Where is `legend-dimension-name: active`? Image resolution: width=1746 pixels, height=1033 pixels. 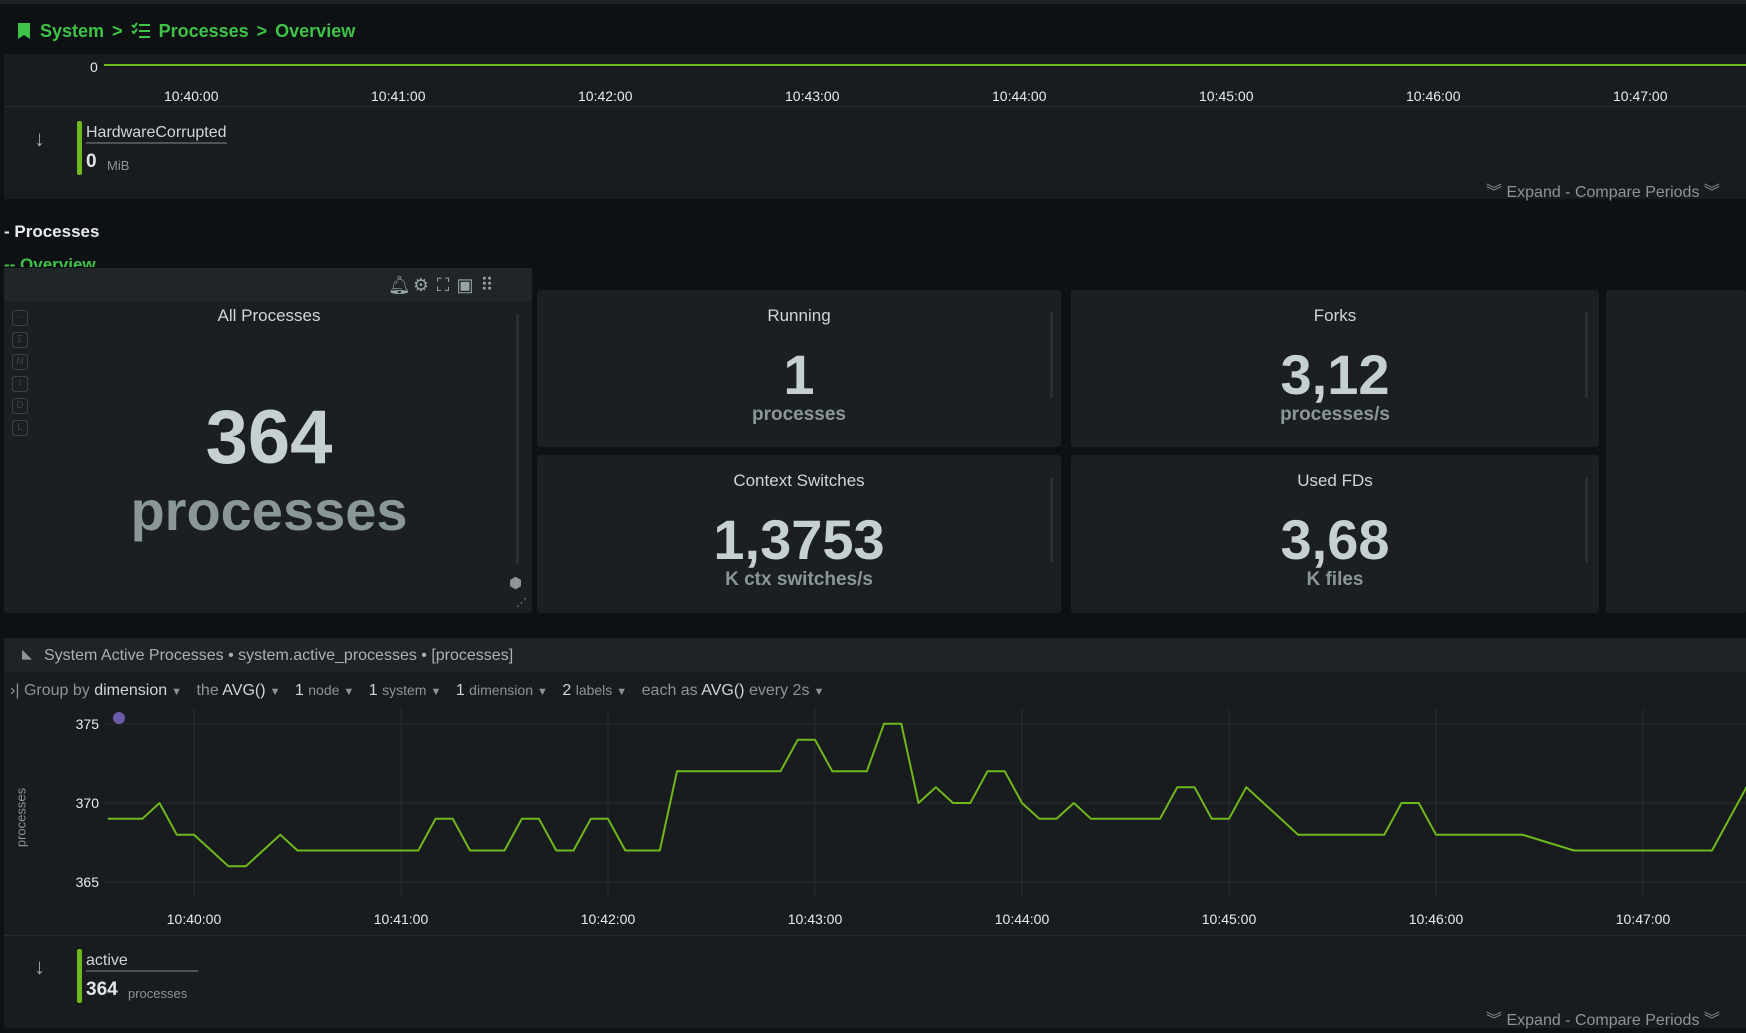
legend-dimension-name: active is located at coordinates (142, 962).